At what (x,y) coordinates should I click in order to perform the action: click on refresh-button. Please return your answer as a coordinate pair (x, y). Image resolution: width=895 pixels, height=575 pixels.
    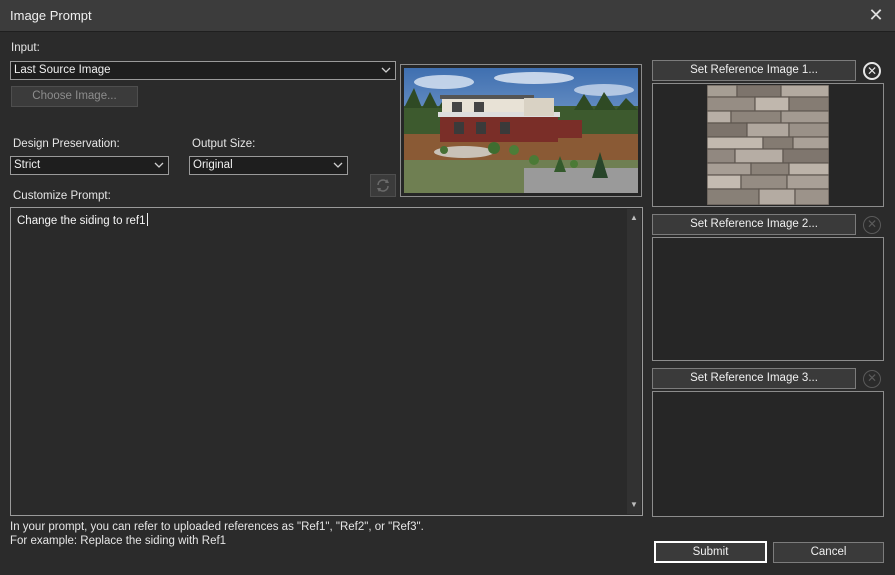
    Looking at the image, I should click on (383, 185).